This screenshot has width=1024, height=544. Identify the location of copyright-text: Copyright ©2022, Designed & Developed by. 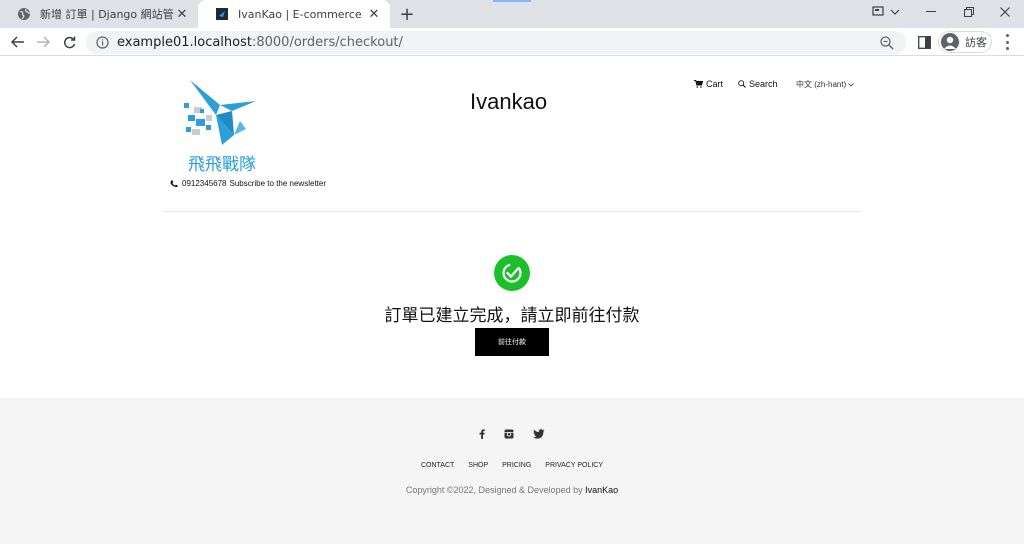
(495, 490).